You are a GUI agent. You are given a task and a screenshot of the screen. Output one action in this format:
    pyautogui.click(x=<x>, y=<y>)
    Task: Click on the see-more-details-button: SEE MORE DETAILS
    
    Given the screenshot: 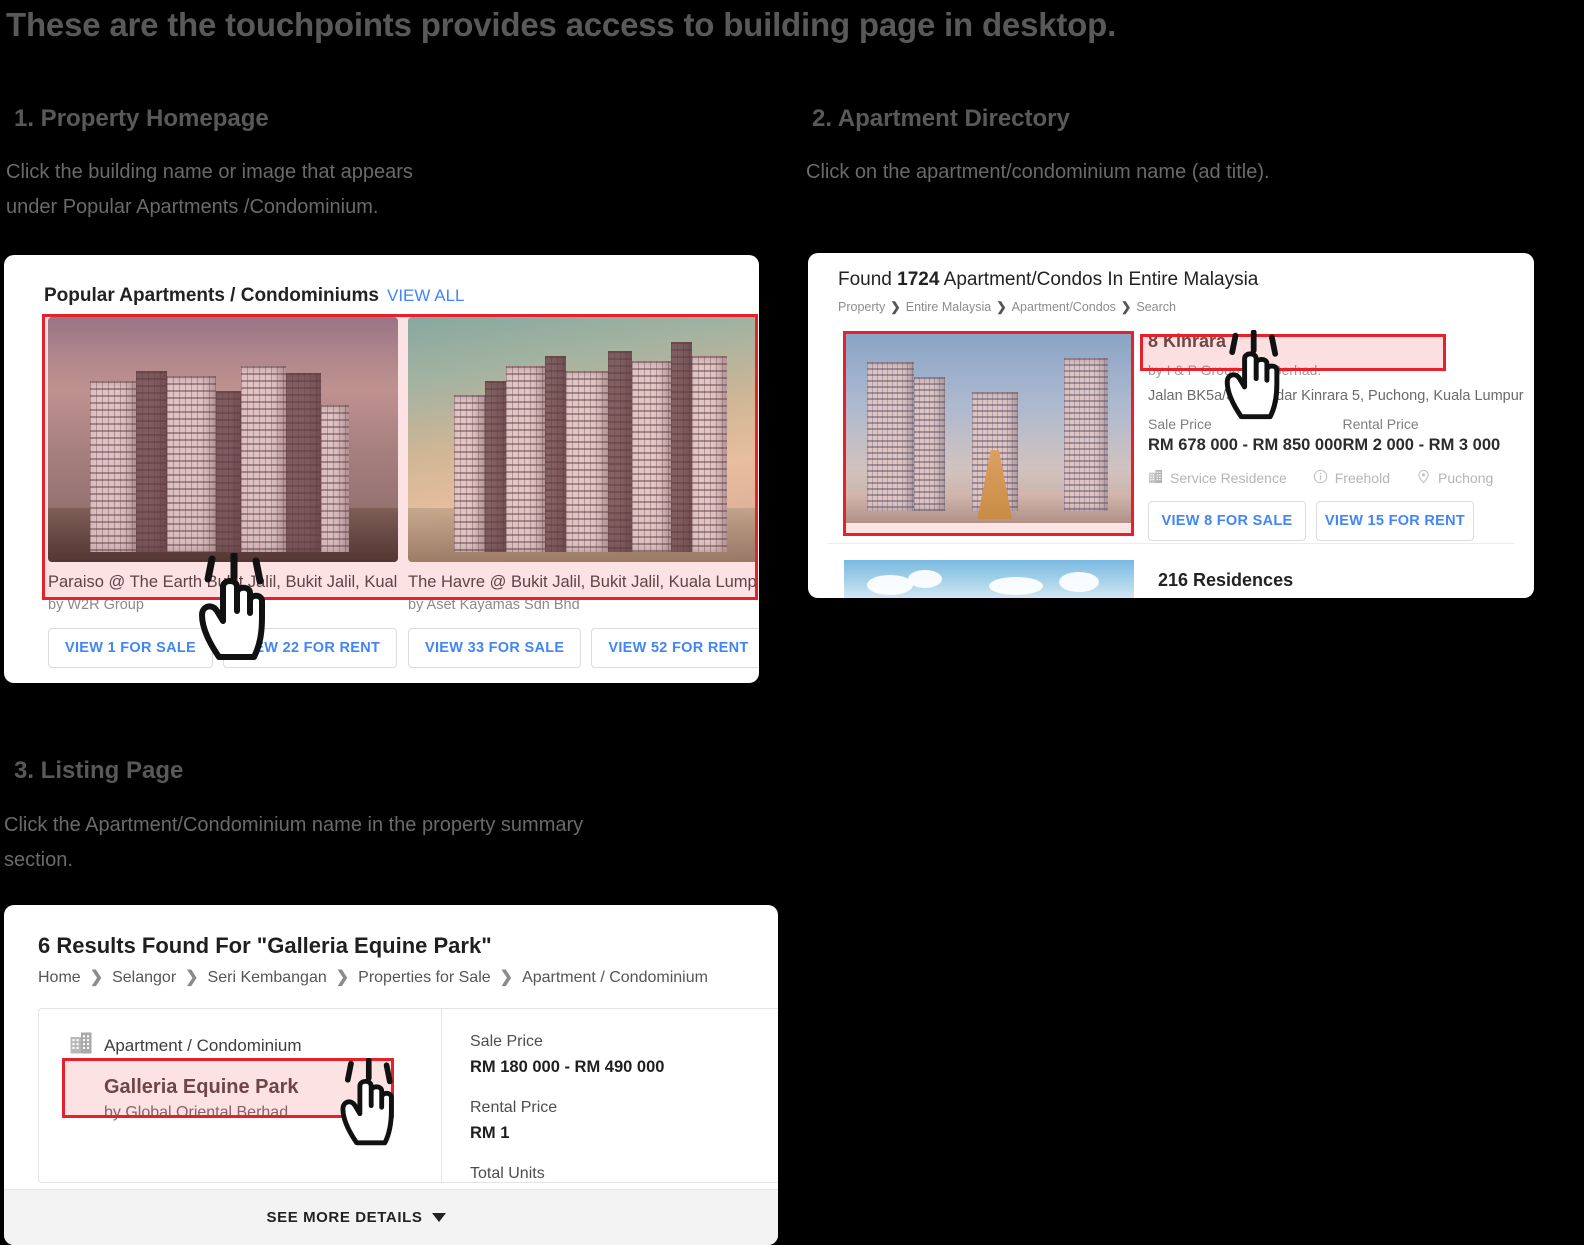 What is the action you would take?
    pyautogui.click(x=356, y=1217)
    